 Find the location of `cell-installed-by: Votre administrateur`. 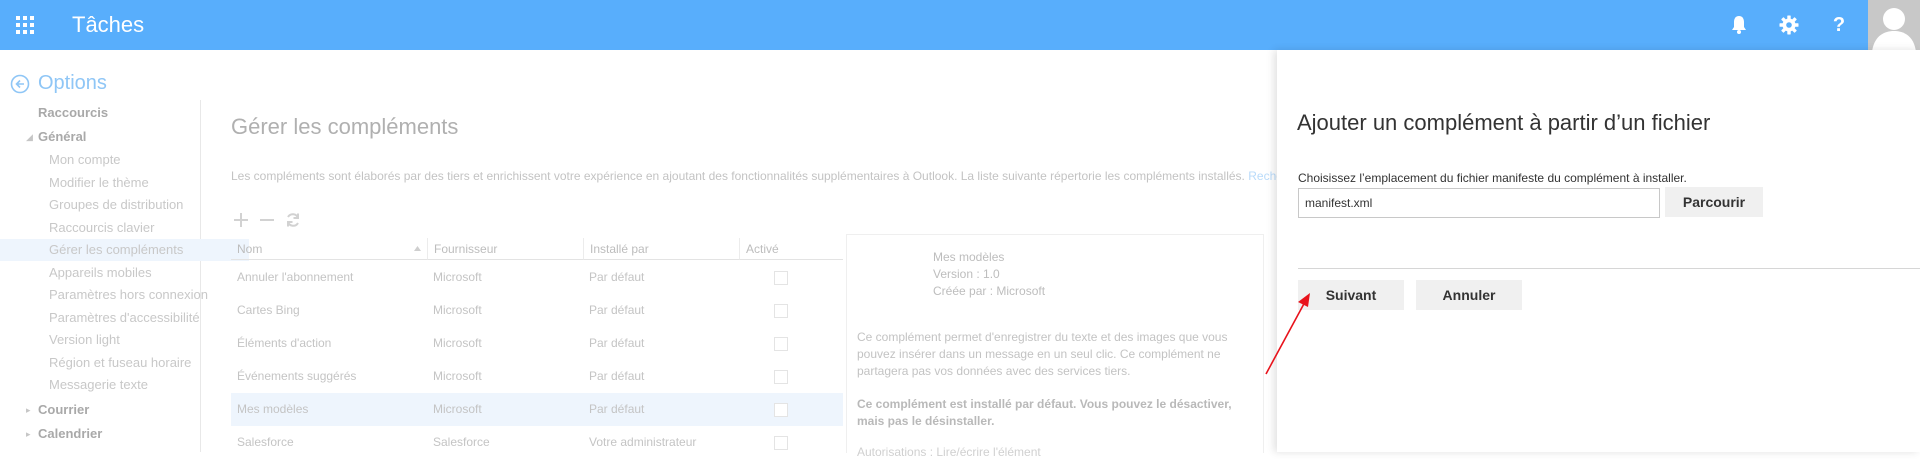

cell-installed-by: Votre administrateur is located at coordinates (643, 442).